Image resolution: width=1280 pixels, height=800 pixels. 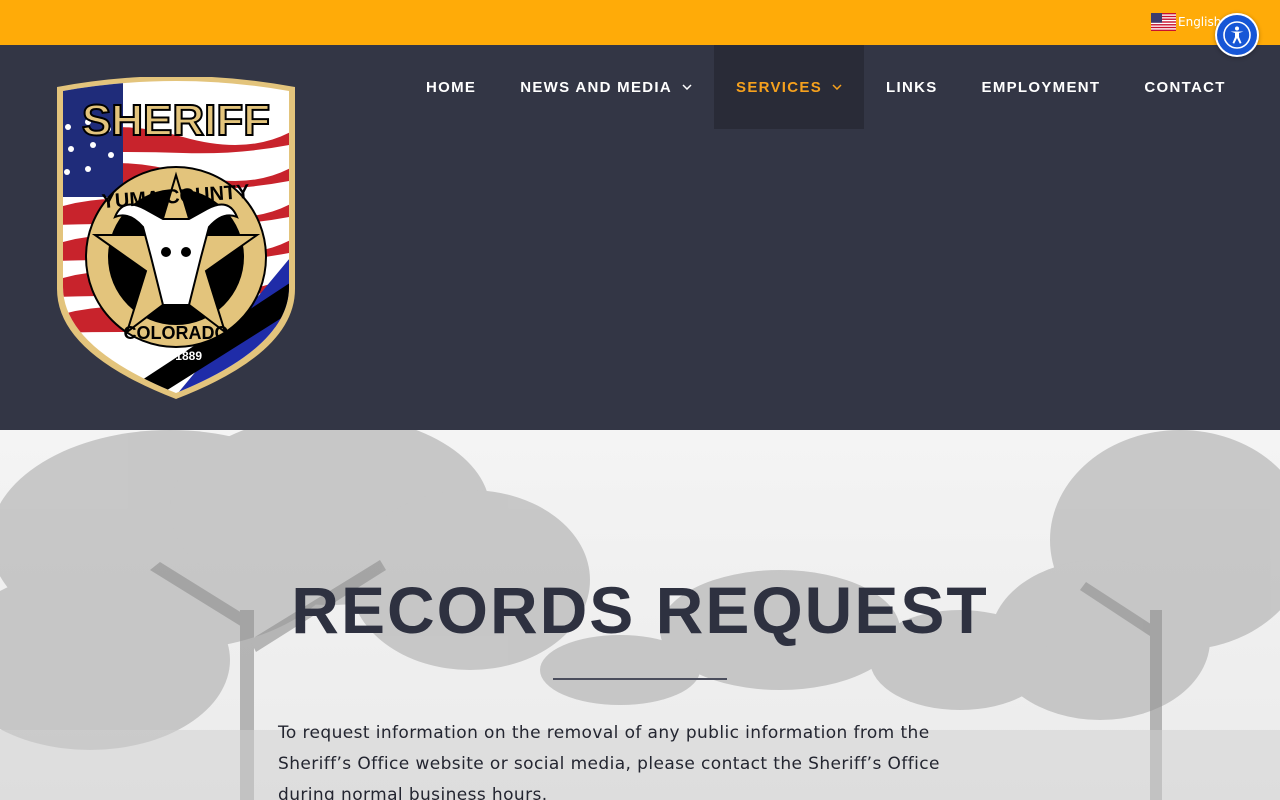 I want to click on logo-established: Est. 1889, so click(x=176, y=356).